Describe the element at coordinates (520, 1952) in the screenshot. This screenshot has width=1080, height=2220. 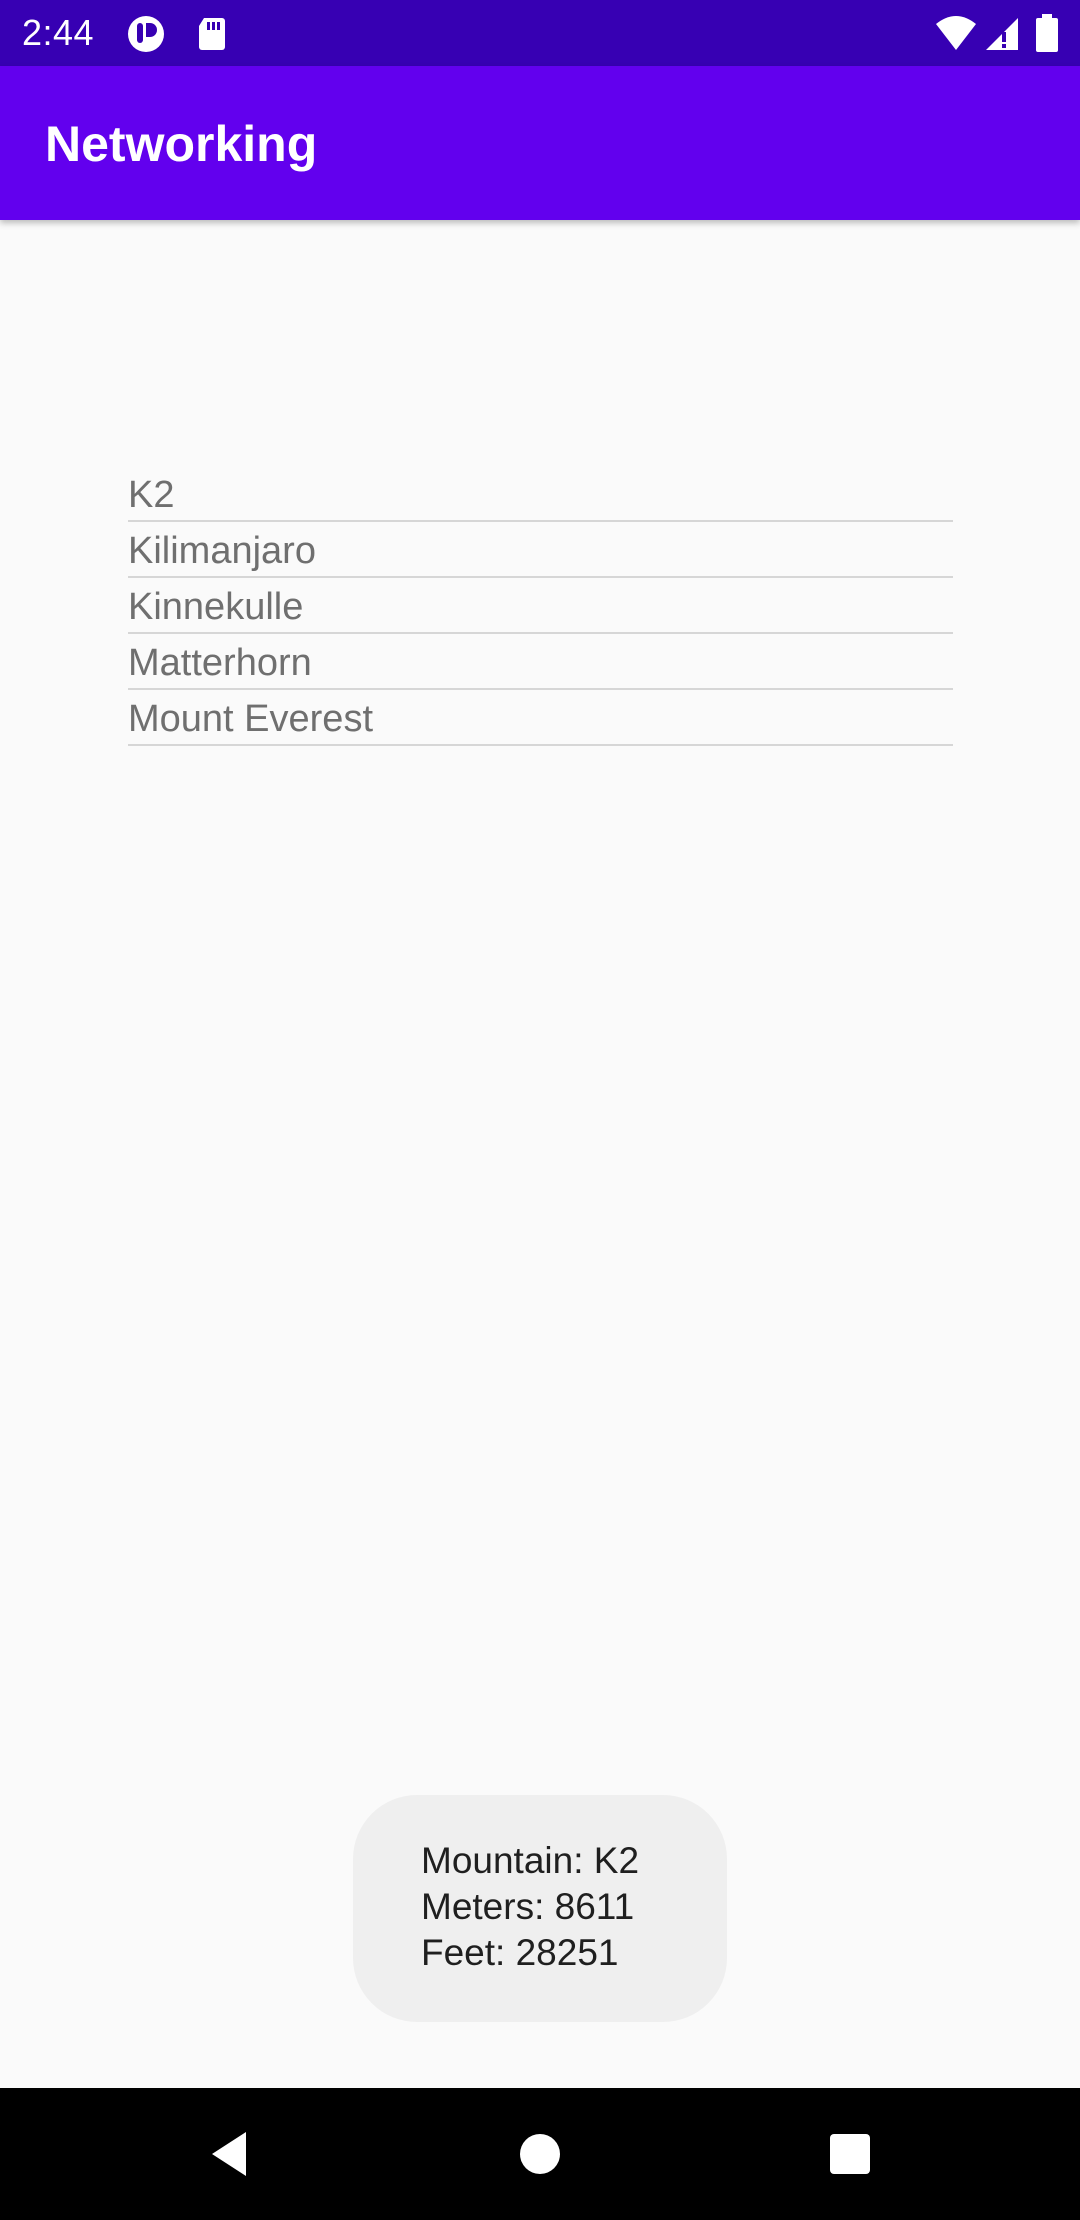
I see `toast-feet: Feet: 28251` at that location.